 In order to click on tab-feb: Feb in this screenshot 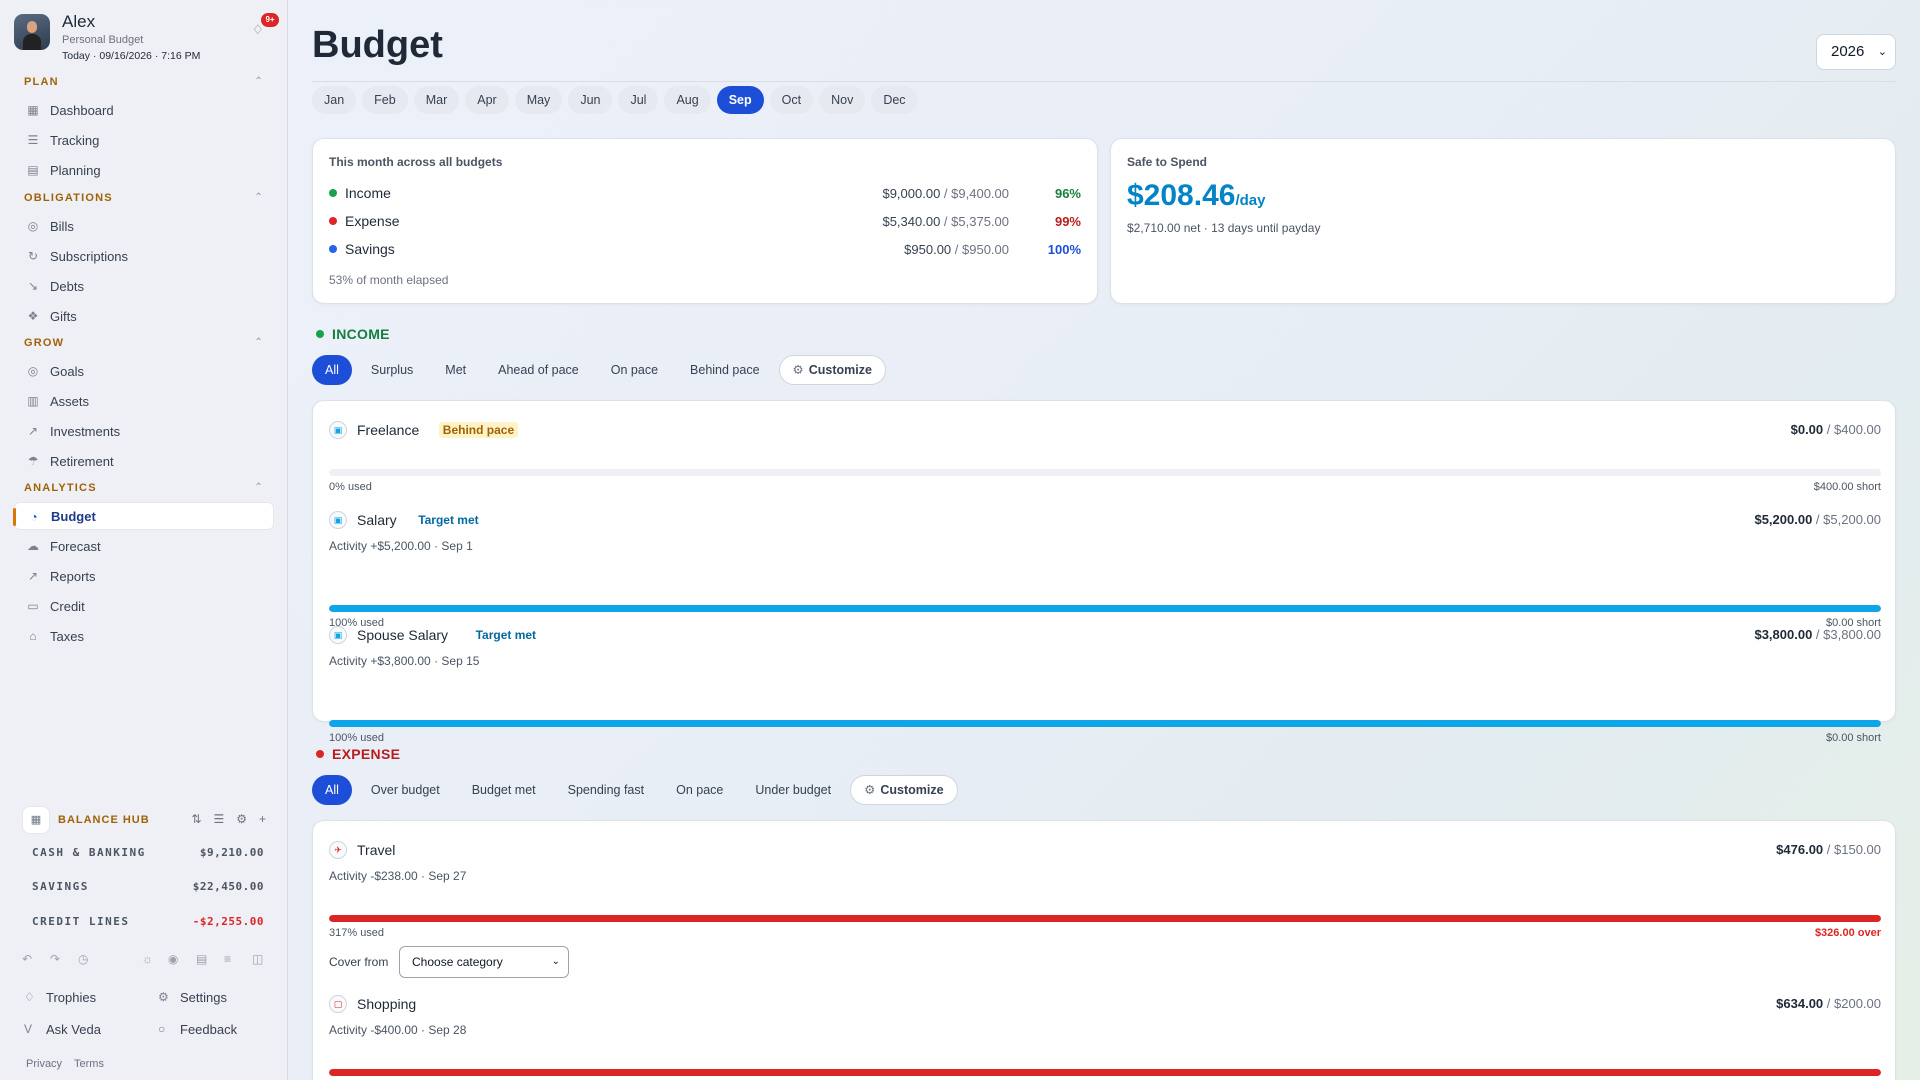, I will do `click(385, 100)`.